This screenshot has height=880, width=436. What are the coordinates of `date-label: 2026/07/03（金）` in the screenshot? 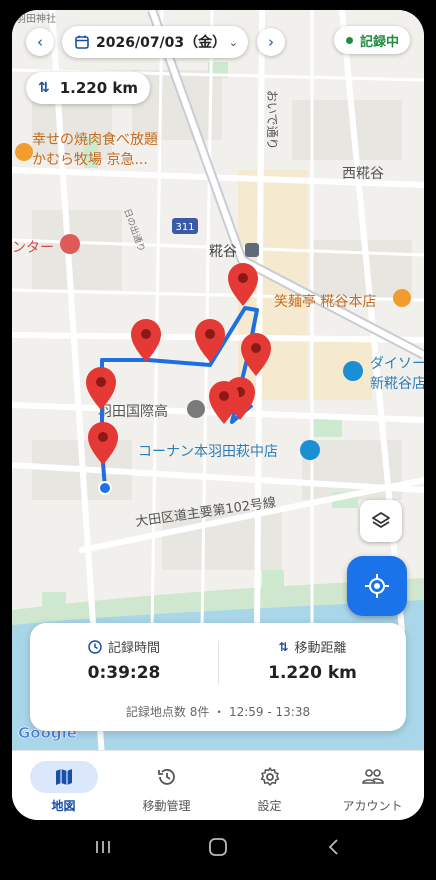 It's located at (161, 43).